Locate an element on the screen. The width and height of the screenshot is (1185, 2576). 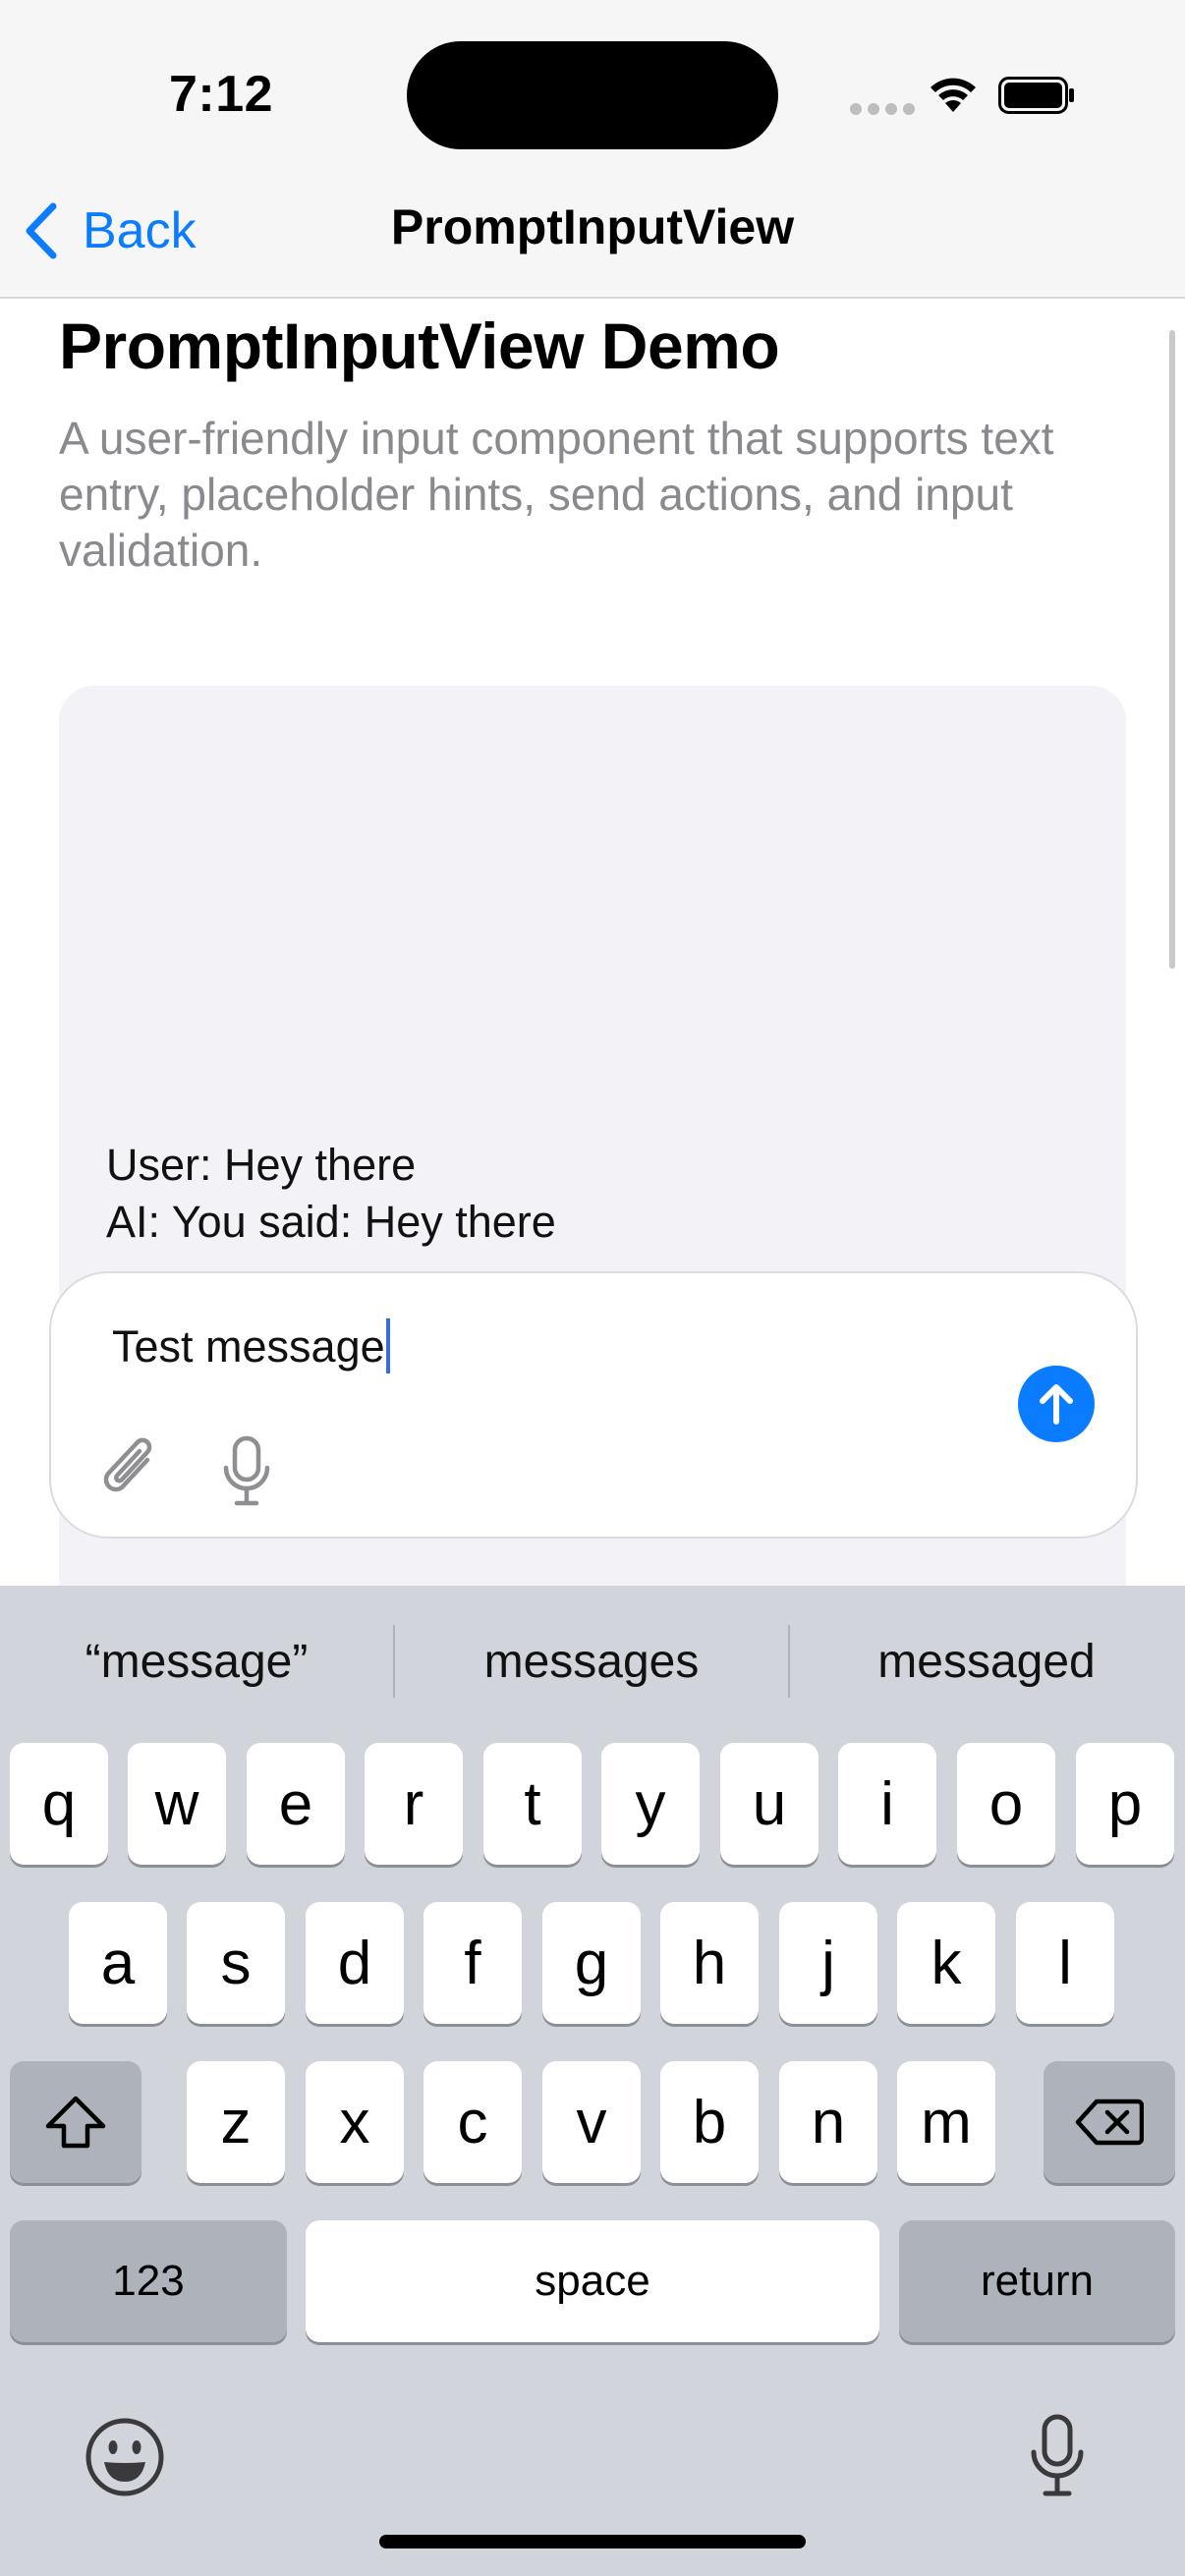
key-h: h is located at coordinates (710, 1963).